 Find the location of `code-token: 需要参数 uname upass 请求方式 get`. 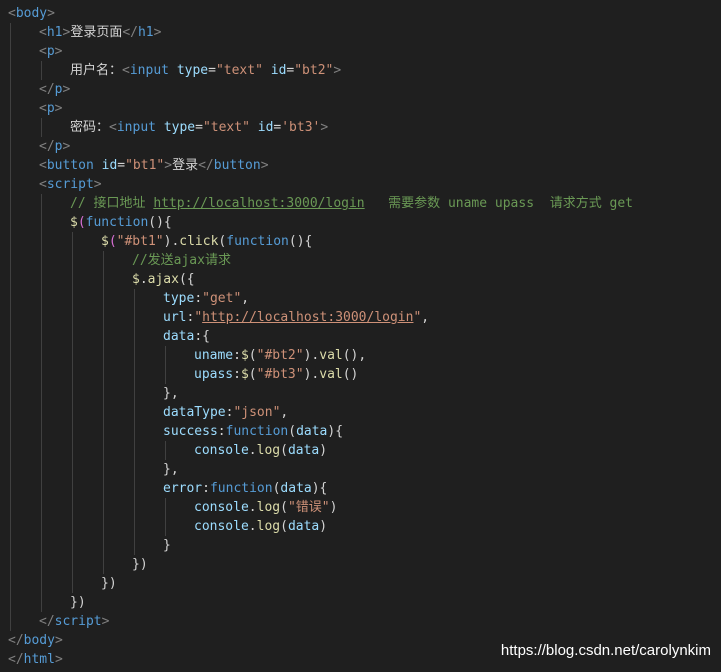

code-token: 需要参数 uname upass 请求方式 get is located at coordinates (499, 203).